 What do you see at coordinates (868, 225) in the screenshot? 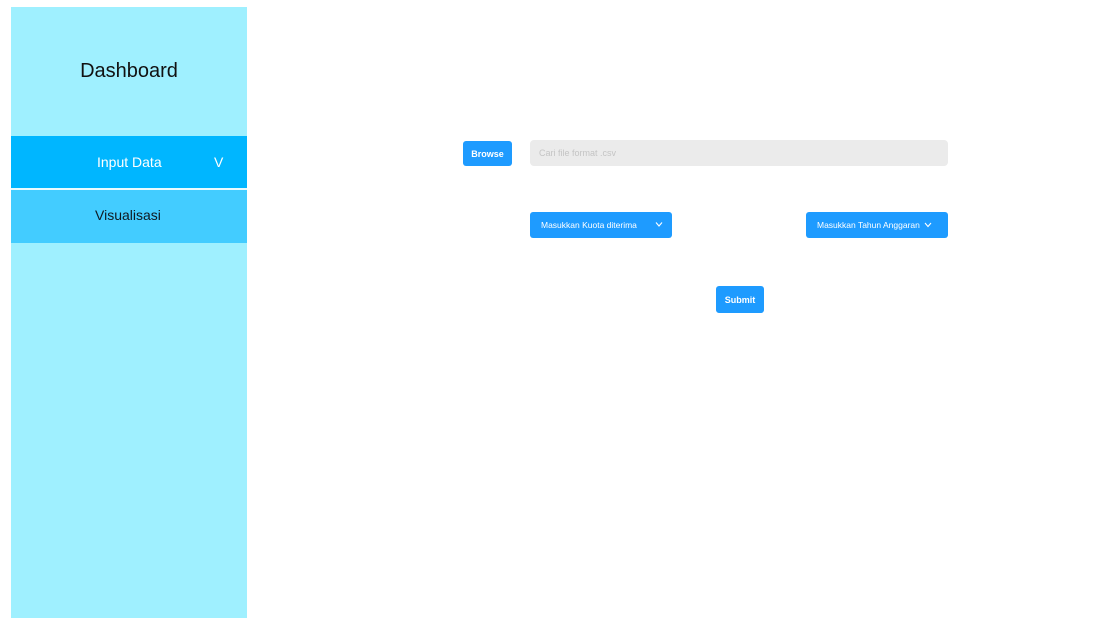
I see `tahun-dropdown-label: Masukkan Tahun Anggaran` at bounding box center [868, 225].